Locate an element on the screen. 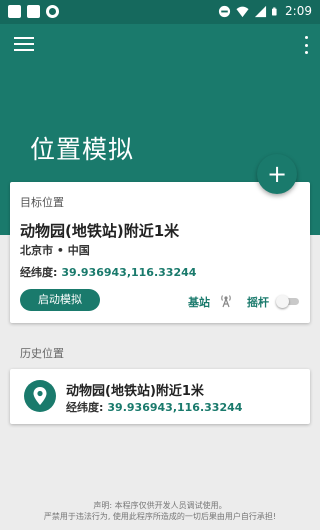 This screenshot has height=530, width=320. disclaimer-line-1: 声明: 本程序仅供开发人员调试使用。 is located at coordinates (160, 505).